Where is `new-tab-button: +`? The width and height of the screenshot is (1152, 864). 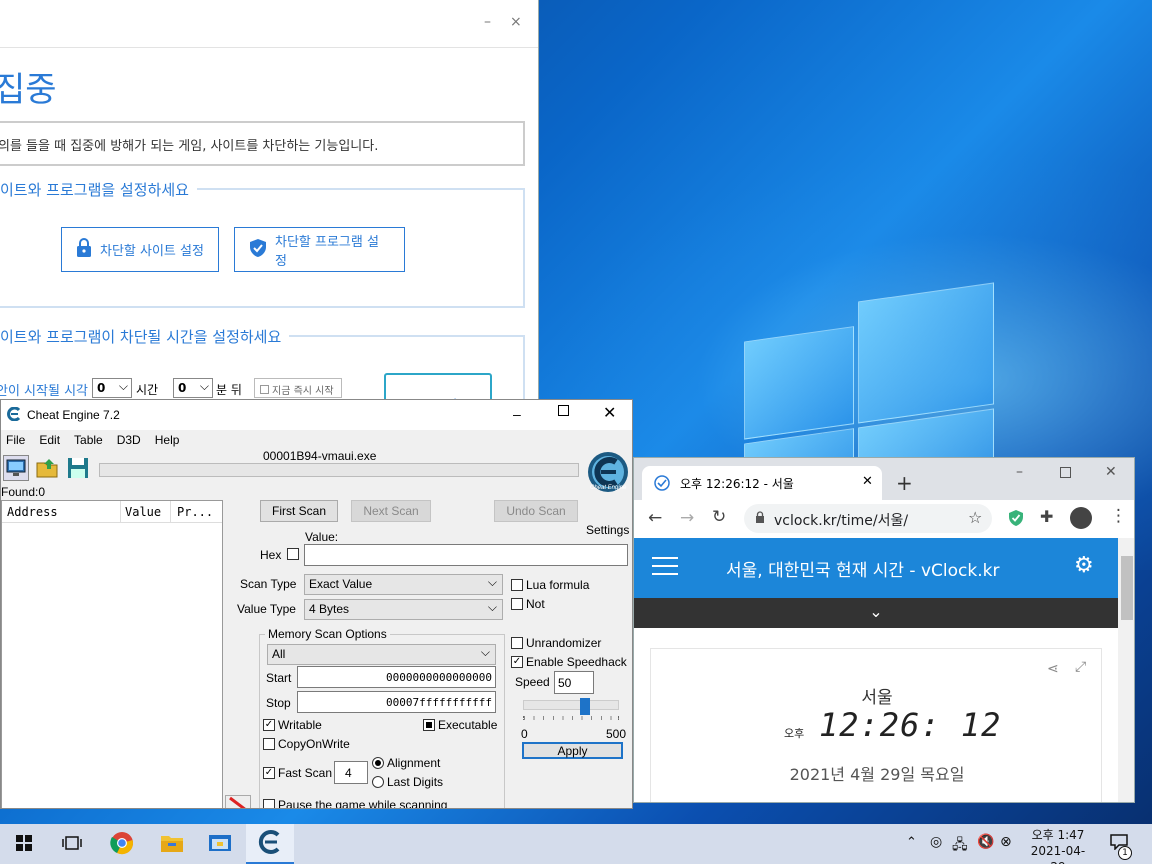 new-tab-button: + is located at coordinates (904, 483).